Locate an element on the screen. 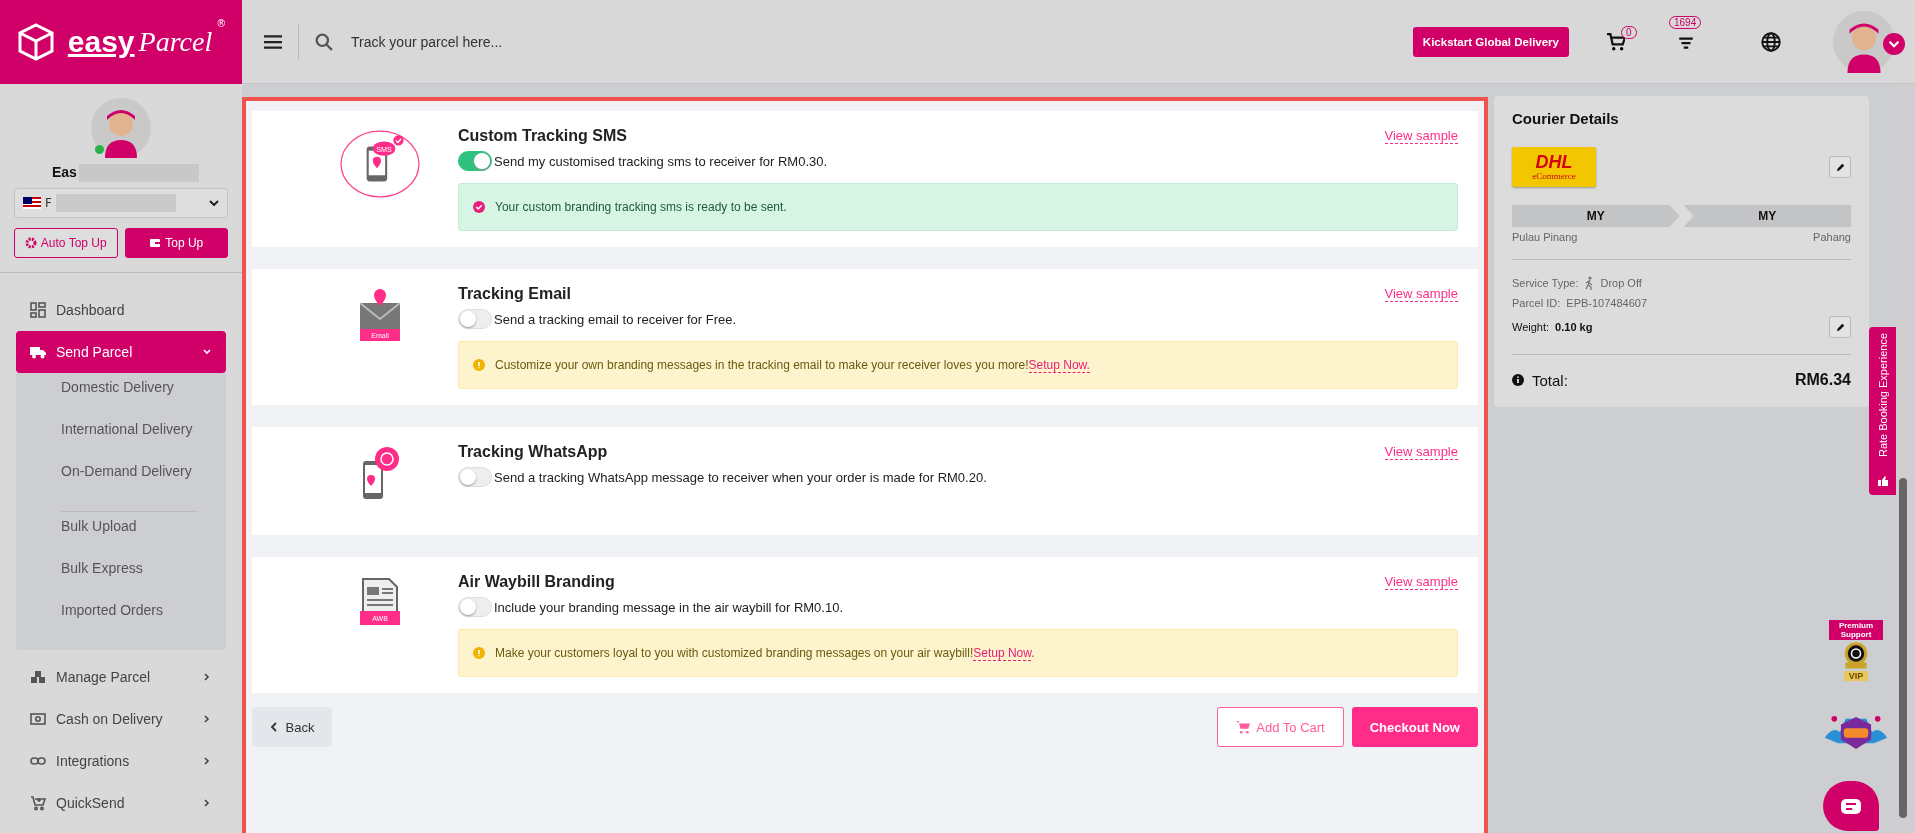  option-title: Custom Tracking SMS is located at coordinates (542, 136).